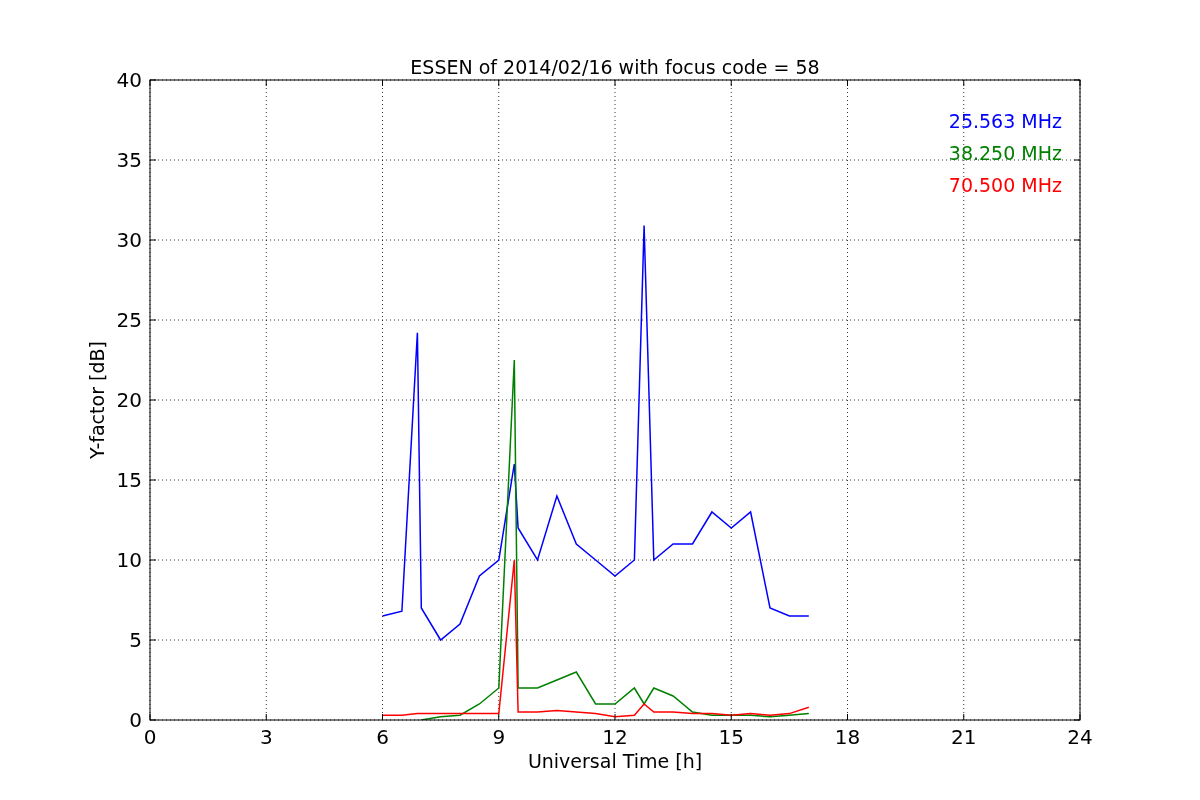  I want to click on y-tick-label: 15, so click(129, 480).